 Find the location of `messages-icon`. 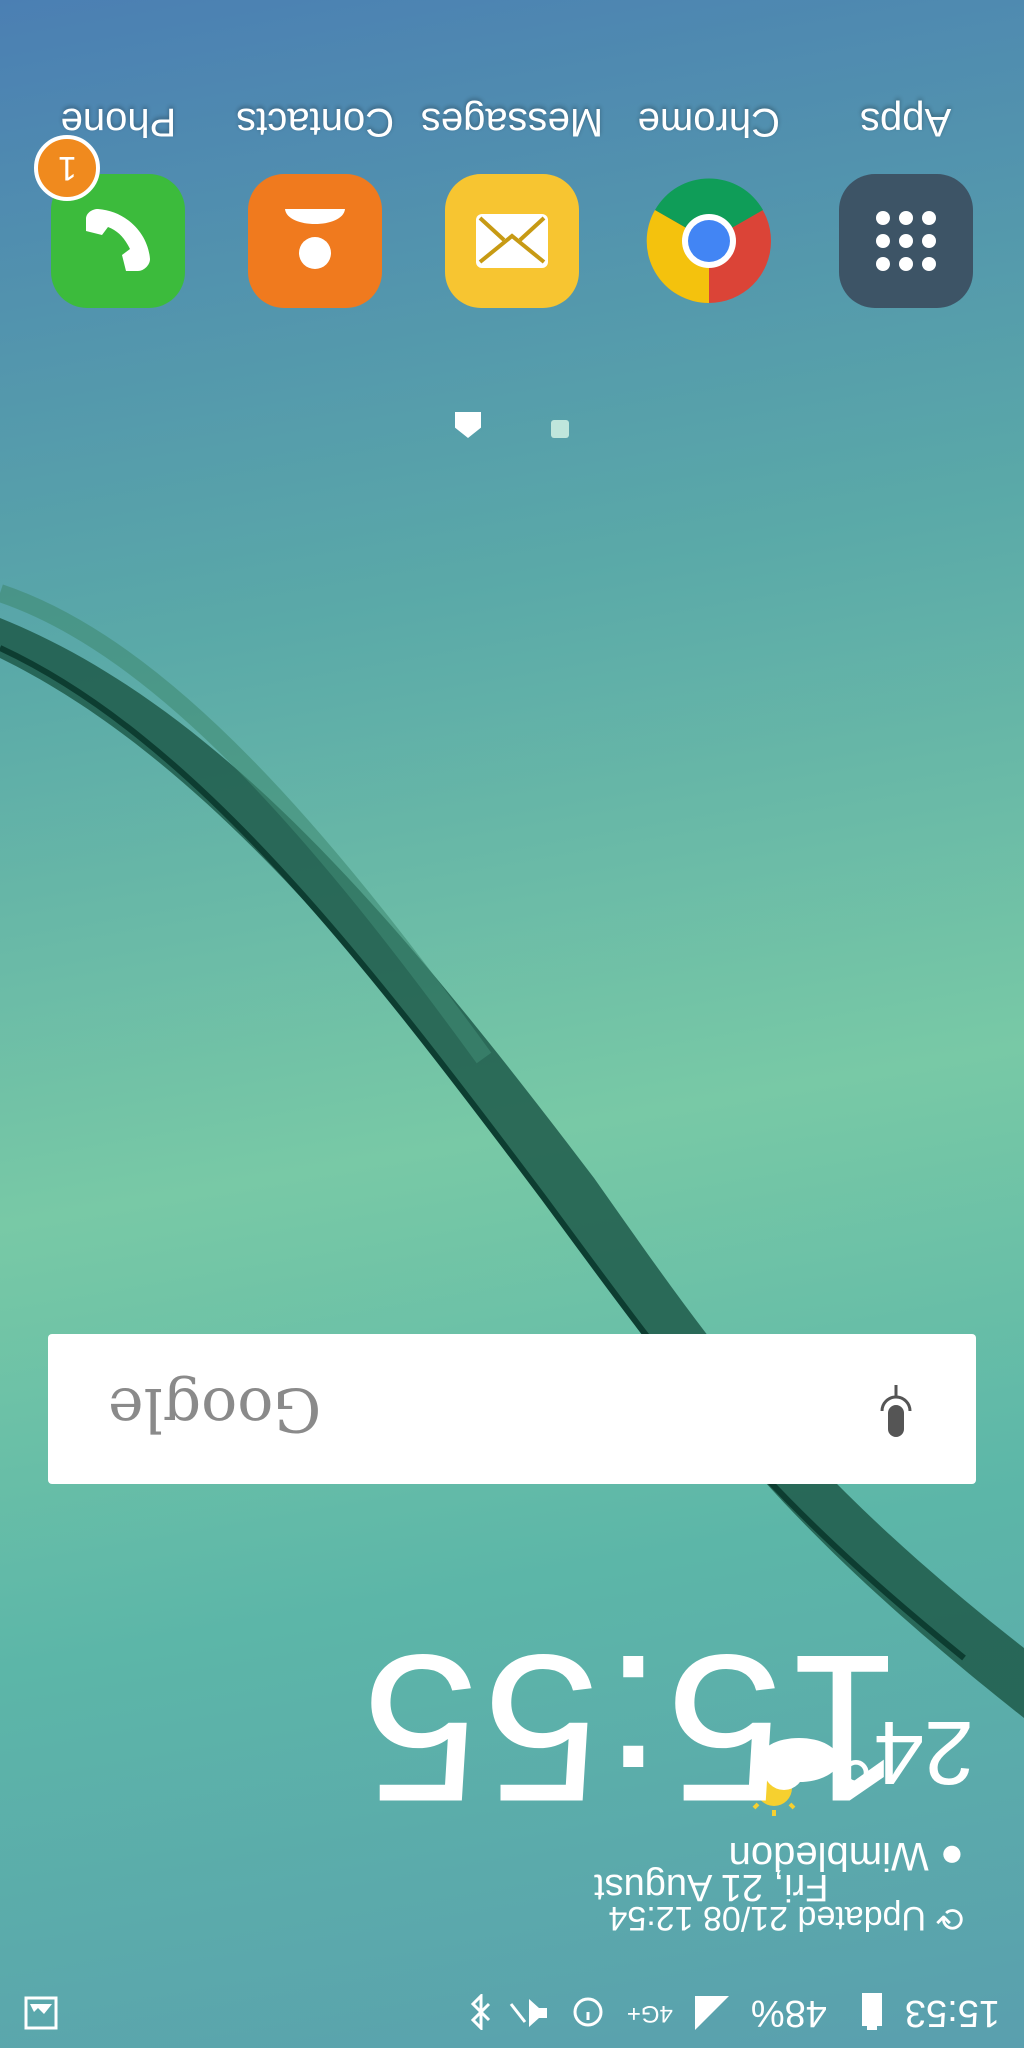

messages-icon is located at coordinates (512, 241).